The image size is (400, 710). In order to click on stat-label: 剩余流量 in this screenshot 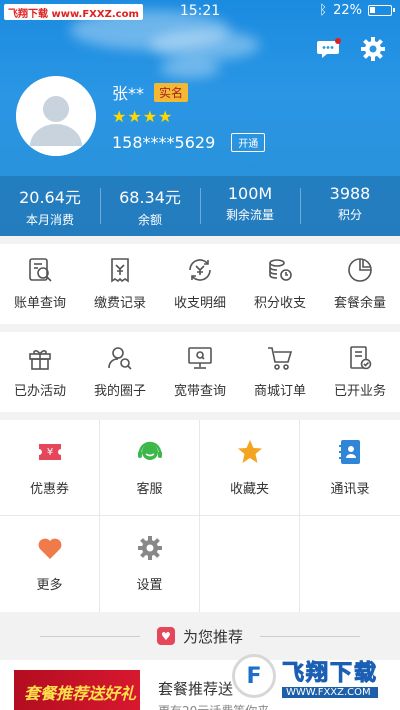, I will do `click(249, 215)`.